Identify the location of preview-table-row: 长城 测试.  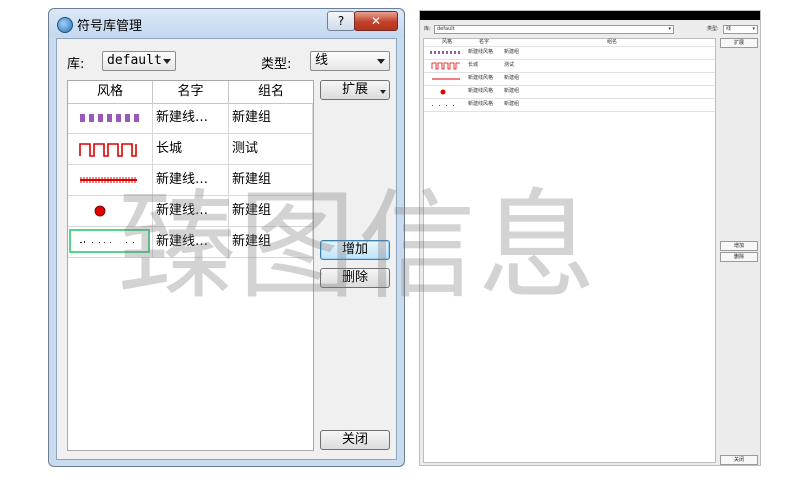
(569, 66).